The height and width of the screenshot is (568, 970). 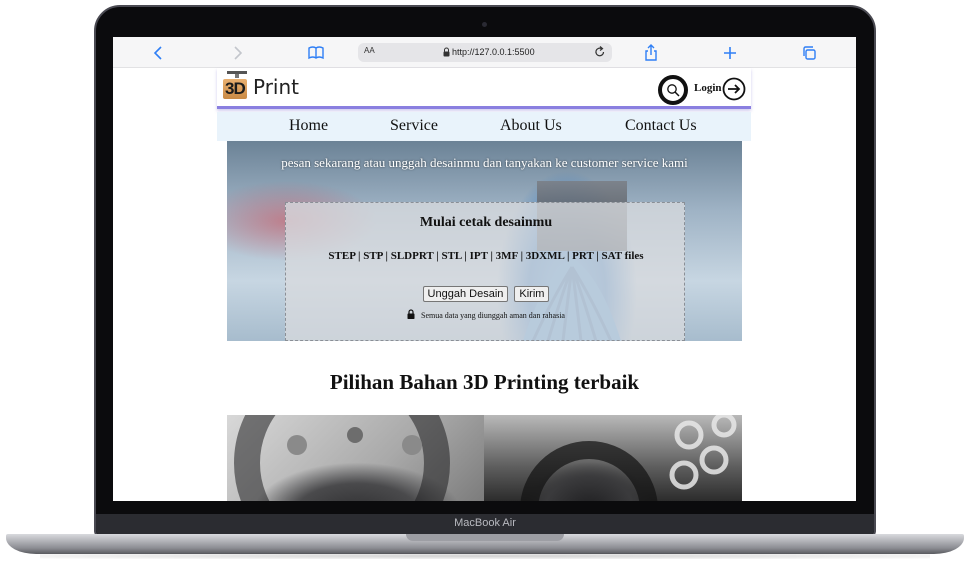 I want to click on printer-nozzle-icon, so click(x=237, y=74).